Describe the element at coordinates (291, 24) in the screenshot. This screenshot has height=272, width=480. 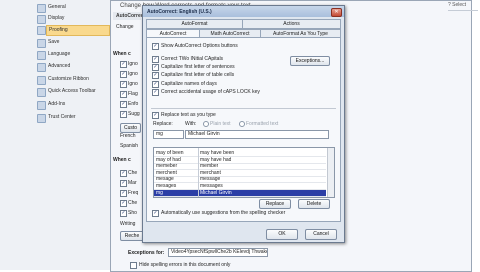
I see `tab-actions: Actions` at that location.